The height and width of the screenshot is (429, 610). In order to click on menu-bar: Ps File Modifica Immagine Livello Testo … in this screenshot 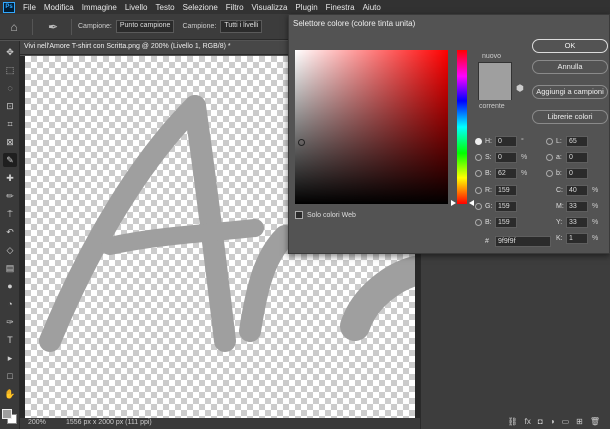, I will do `click(305, 7)`.